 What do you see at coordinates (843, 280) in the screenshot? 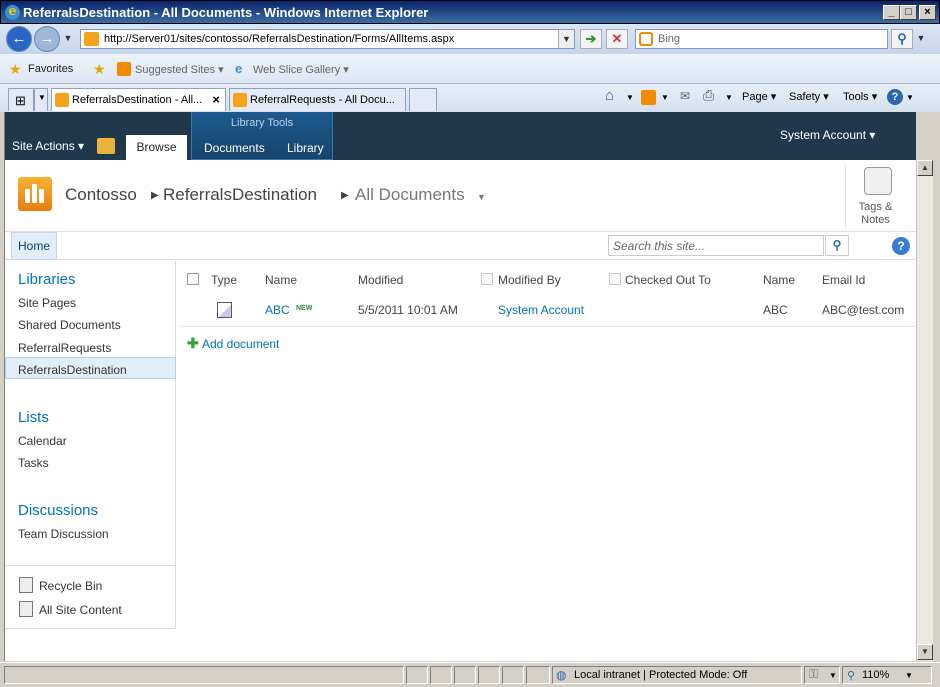
I see `column-header-email: Email Id` at bounding box center [843, 280].